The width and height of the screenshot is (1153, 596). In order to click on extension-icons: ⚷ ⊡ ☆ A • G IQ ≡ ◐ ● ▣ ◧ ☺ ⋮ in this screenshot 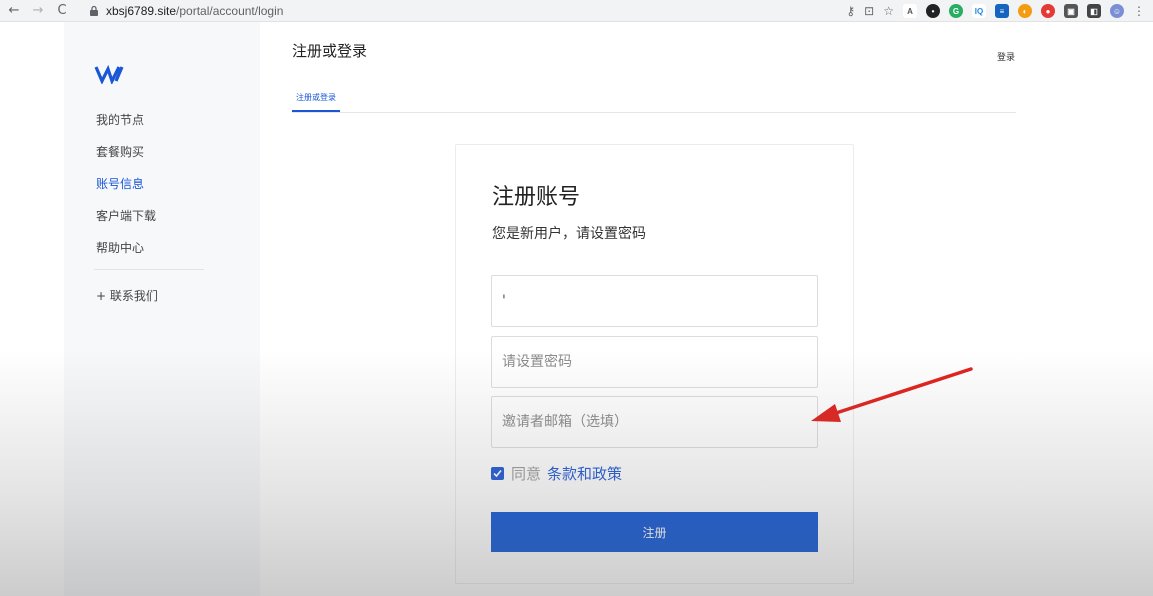, I will do `click(995, 11)`.